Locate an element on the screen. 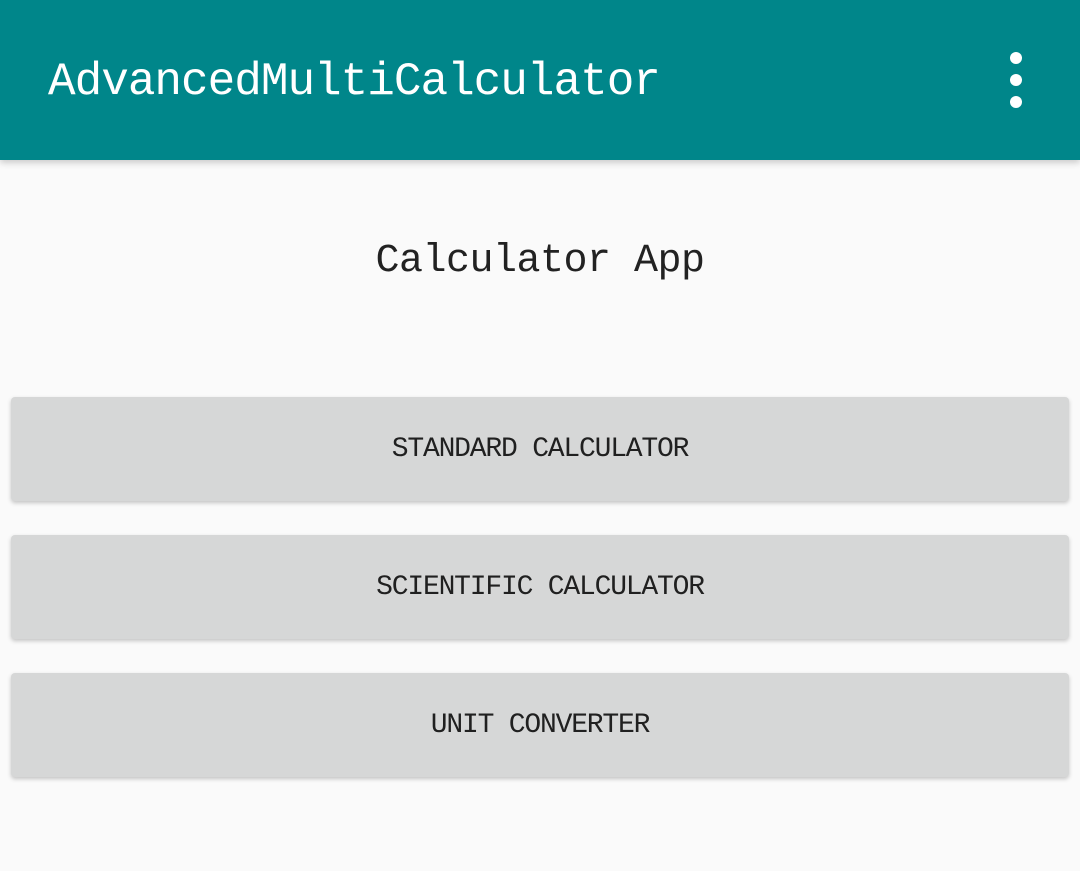 Image resolution: width=1080 pixels, height=871 pixels. unit-converter-button: UNIT CONVERTER is located at coordinates (540, 725).